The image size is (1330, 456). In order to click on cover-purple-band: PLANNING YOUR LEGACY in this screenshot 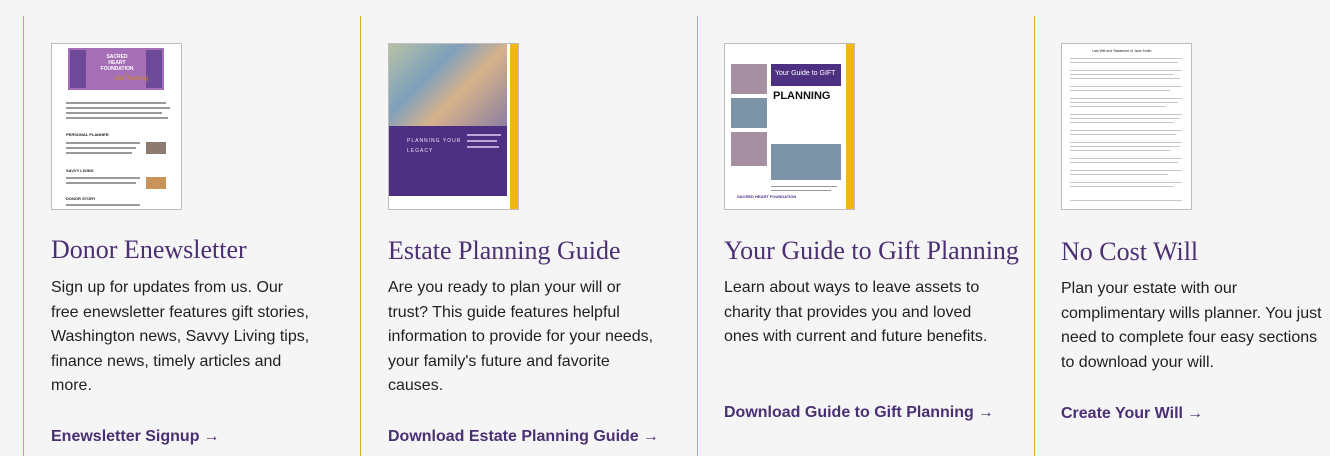, I will do `click(448, 161)`.